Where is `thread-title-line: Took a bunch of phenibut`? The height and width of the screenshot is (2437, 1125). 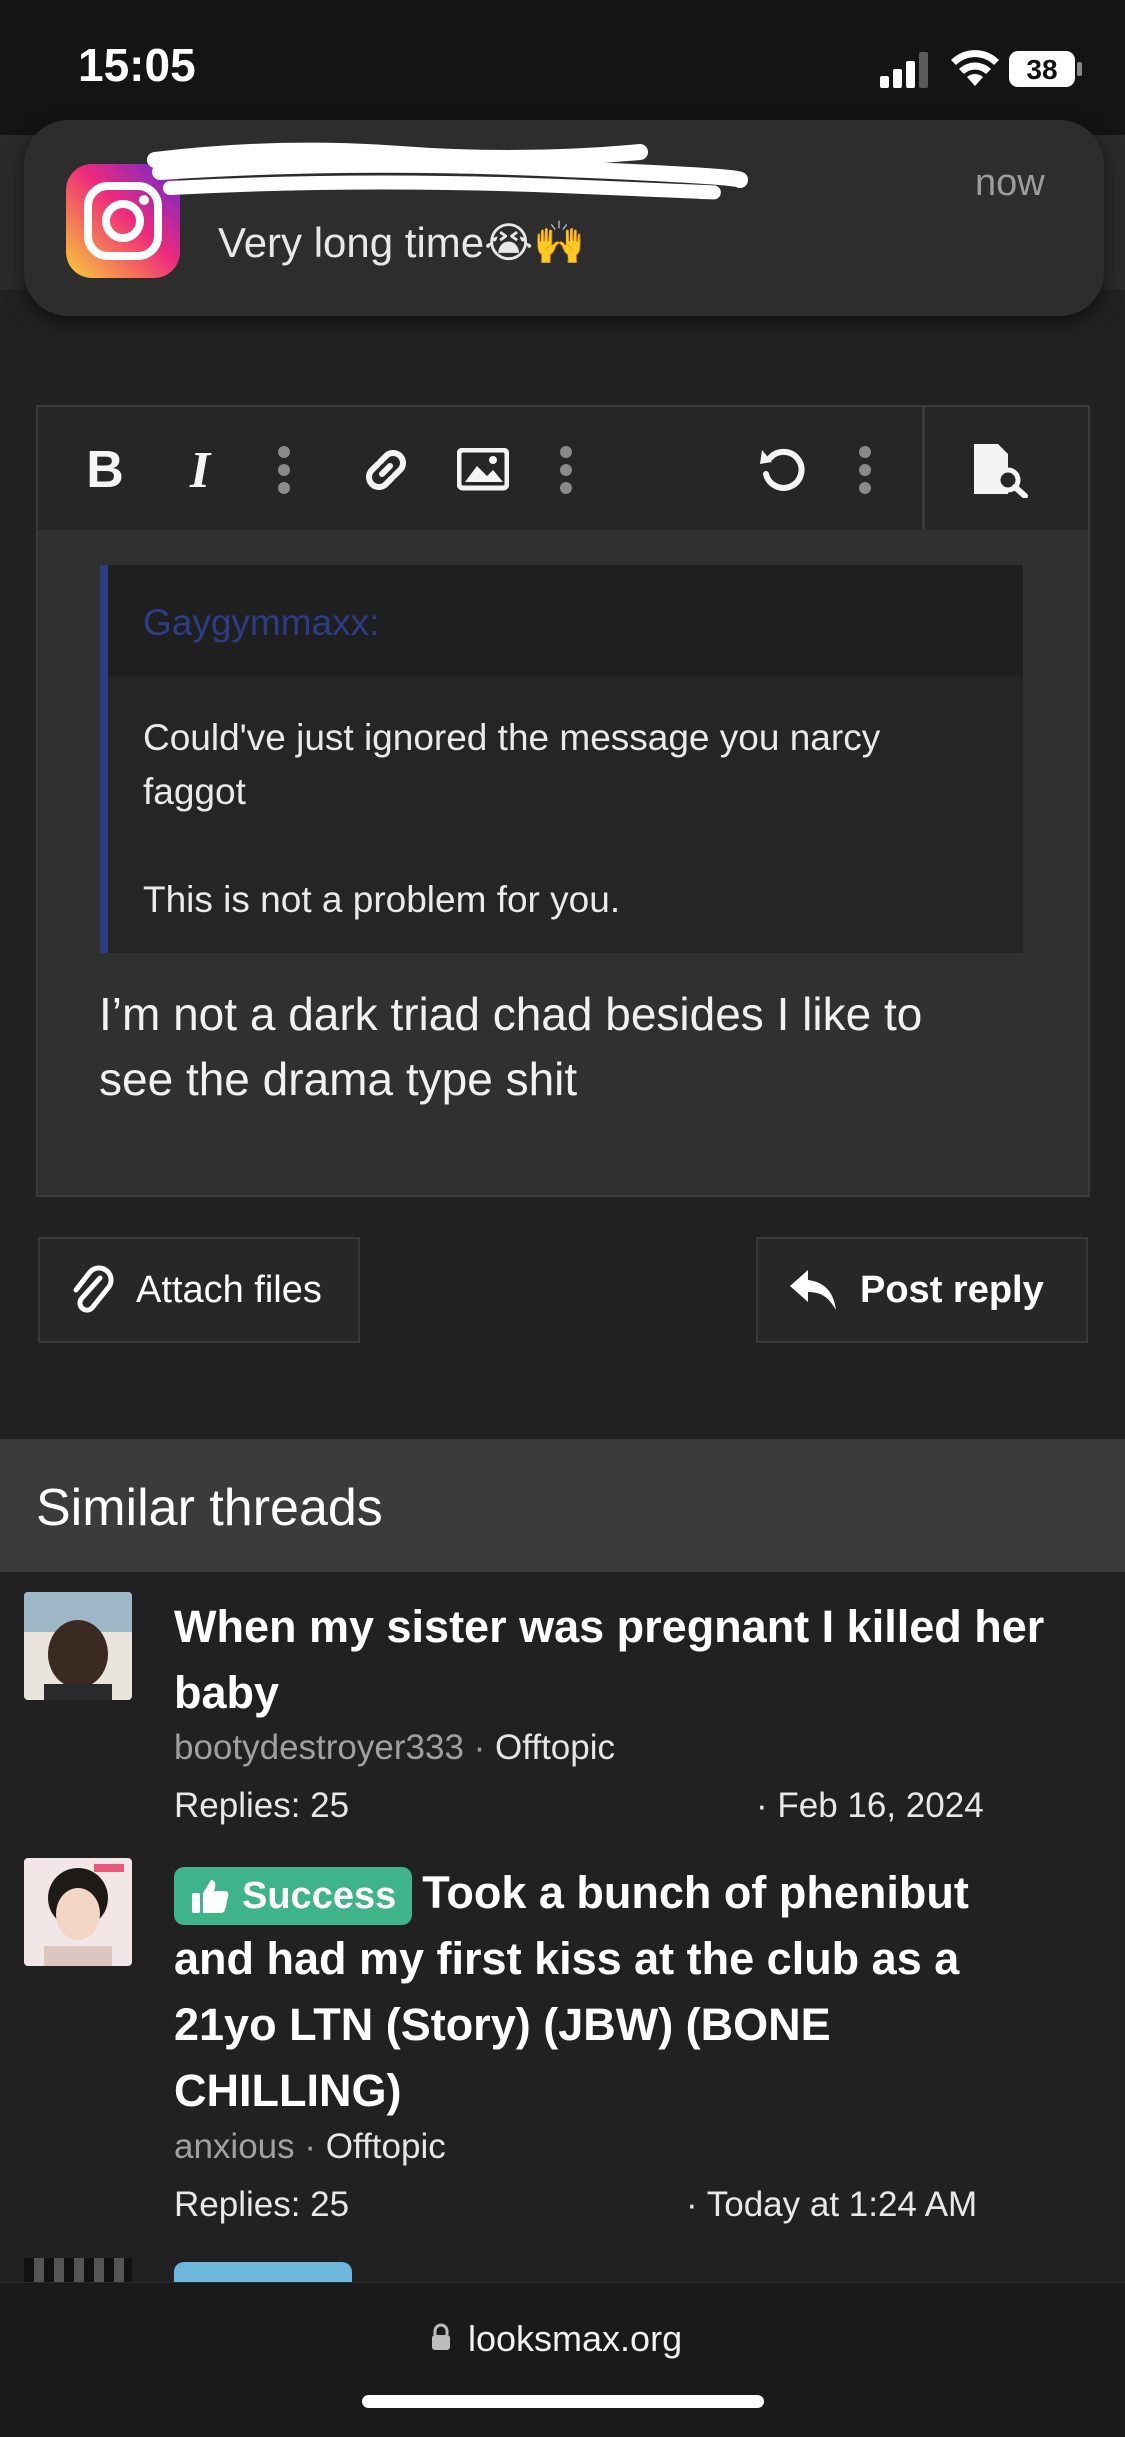 thread-title-line: Took a bunch of phenibut is located at coordinates (695, 1892).